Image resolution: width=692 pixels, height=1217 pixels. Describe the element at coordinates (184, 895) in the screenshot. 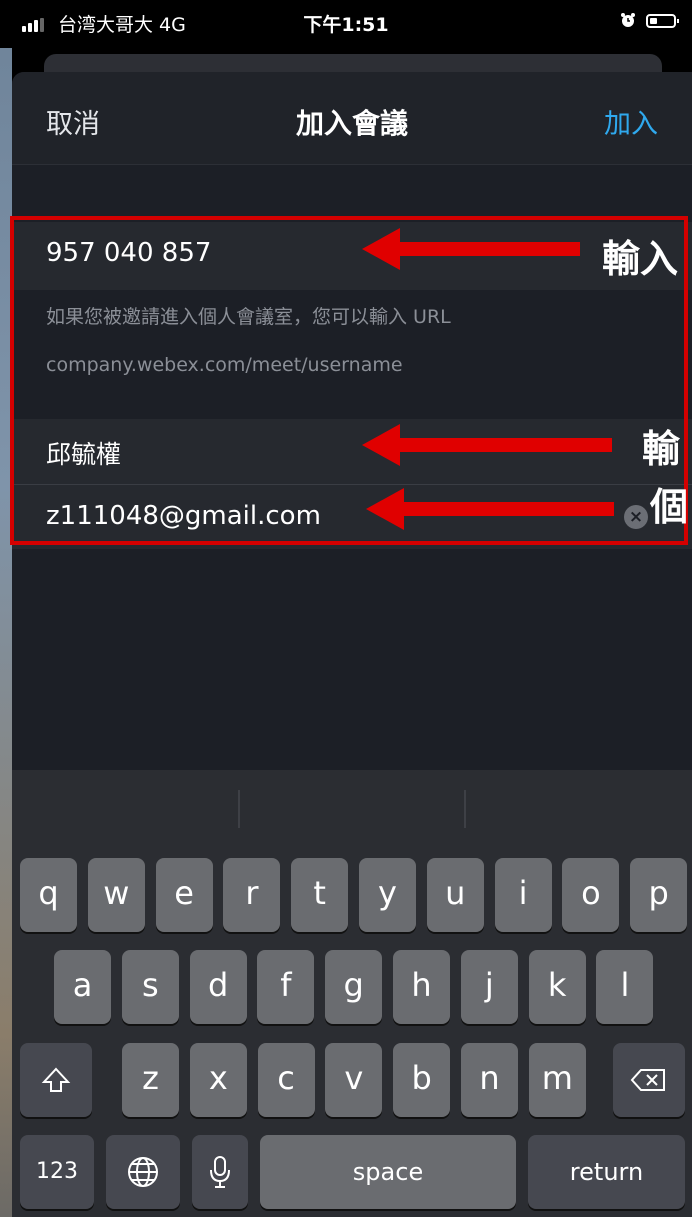

I see `key-e: e` at that location.